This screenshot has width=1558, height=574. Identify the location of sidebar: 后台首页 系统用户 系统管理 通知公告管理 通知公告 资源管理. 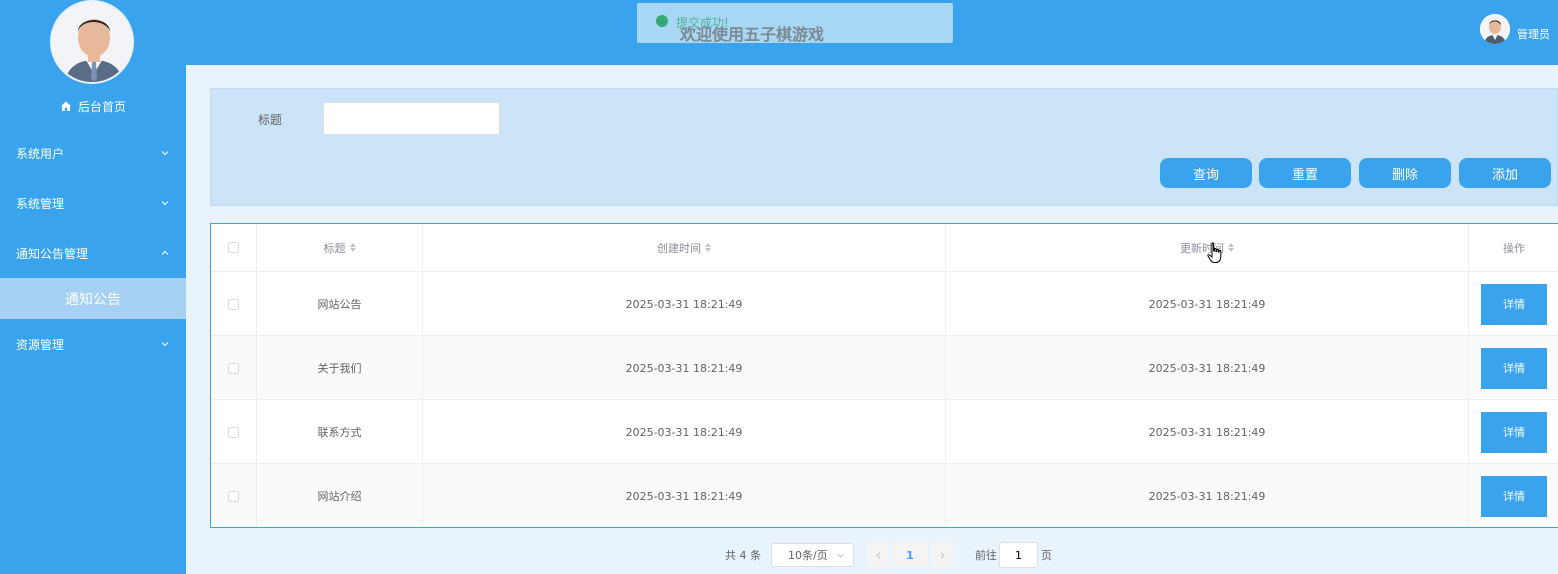
(93, 287).